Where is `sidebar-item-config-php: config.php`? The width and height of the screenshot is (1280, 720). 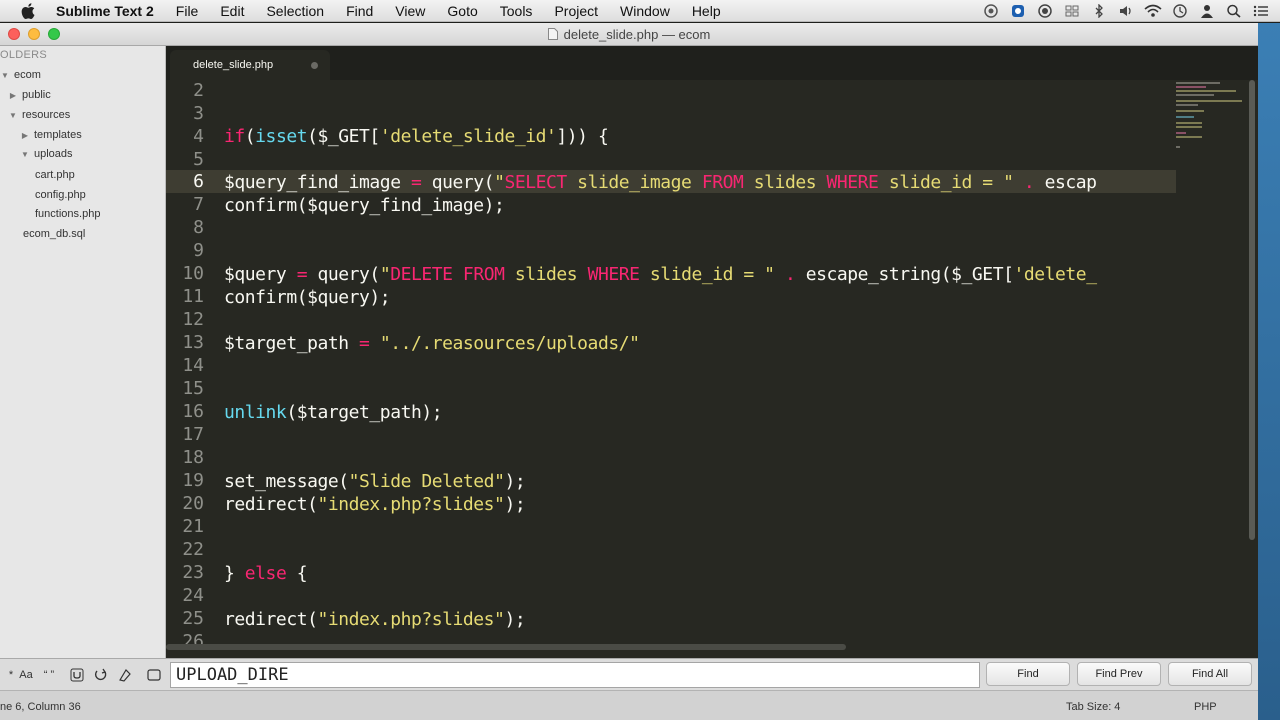 sidebar-item-config-php: config.php is located at coordinates (60, 195).